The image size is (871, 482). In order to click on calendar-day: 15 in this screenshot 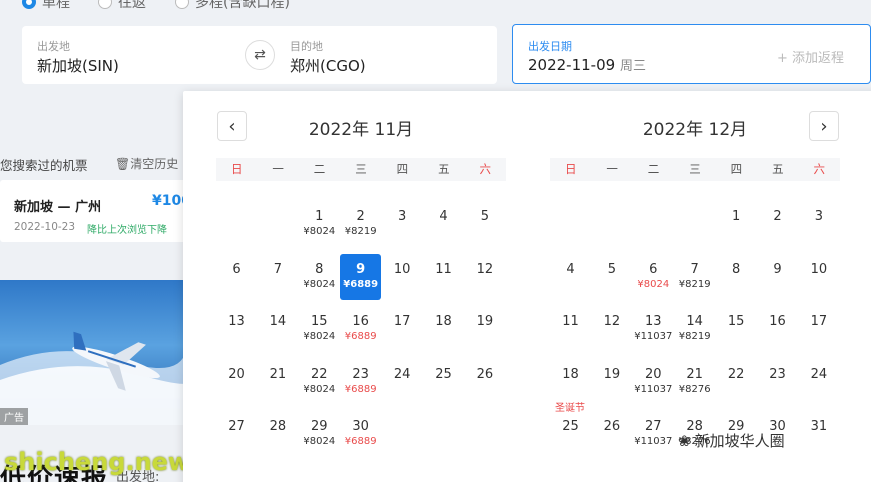, I will do `click(736, 329)`.